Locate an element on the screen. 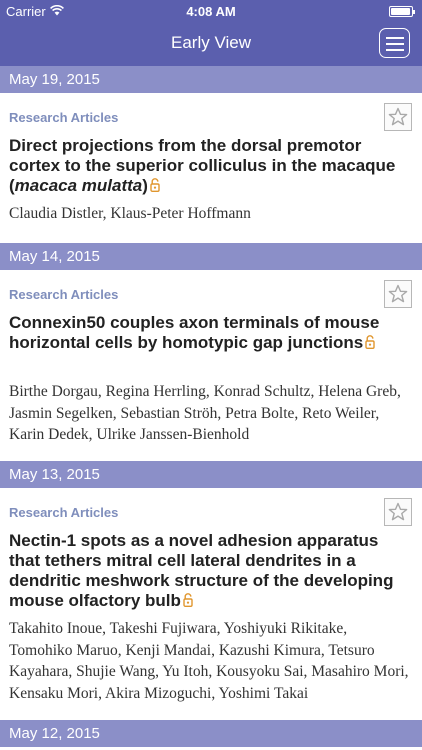  date-header: May 14, 2015 is located at coordinates (211, 256).